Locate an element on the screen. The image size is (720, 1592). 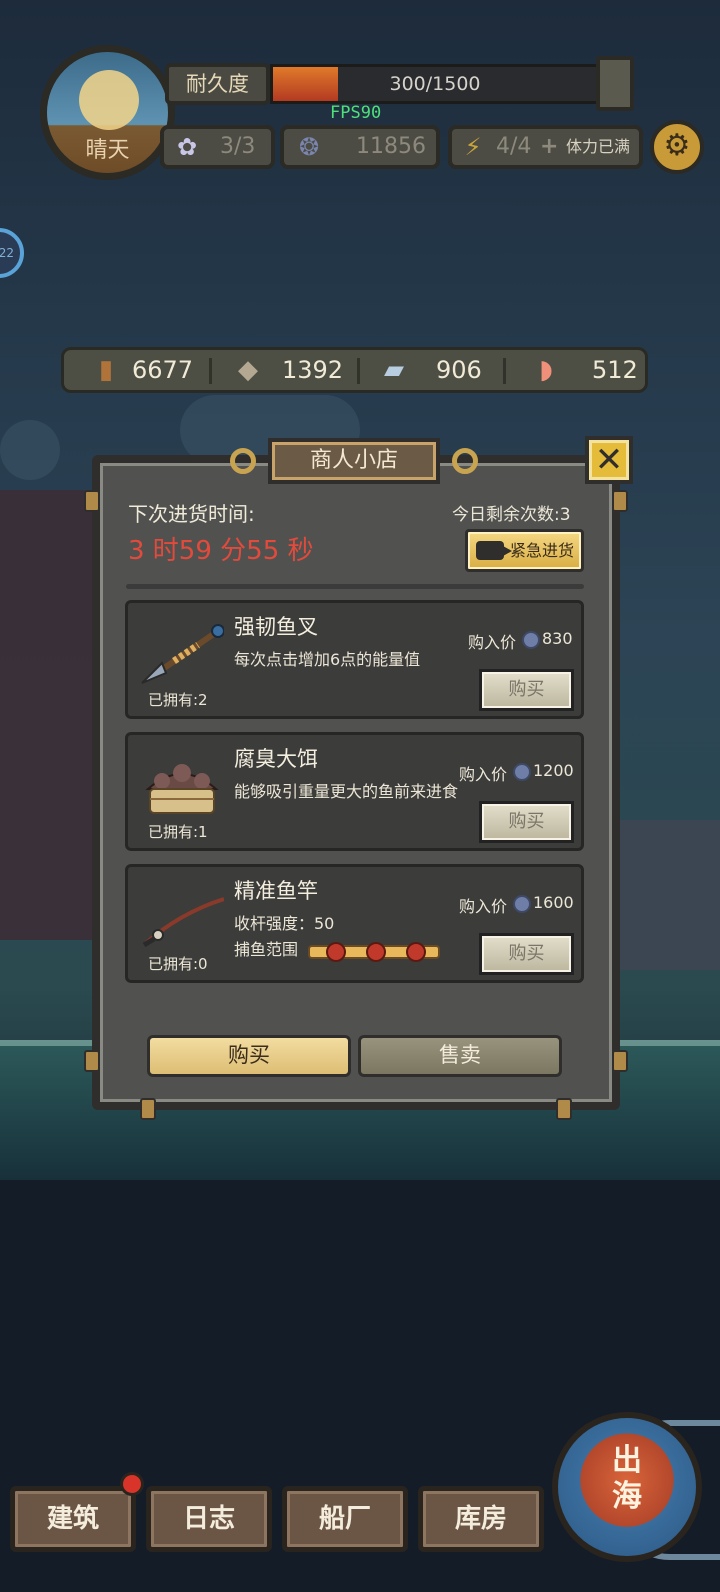
bait-bucket-icon is located at coordinates (182, 789).